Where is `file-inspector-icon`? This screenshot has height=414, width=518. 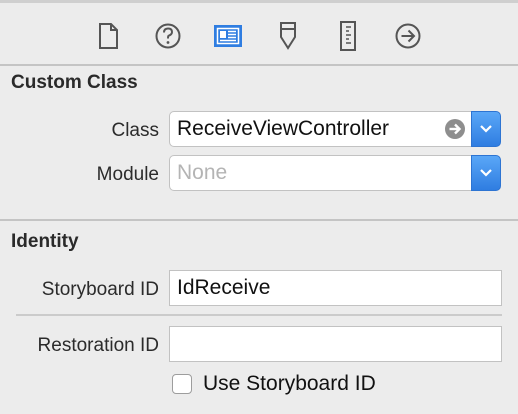 file-inspector-icon is located at coordinates (108, 36).